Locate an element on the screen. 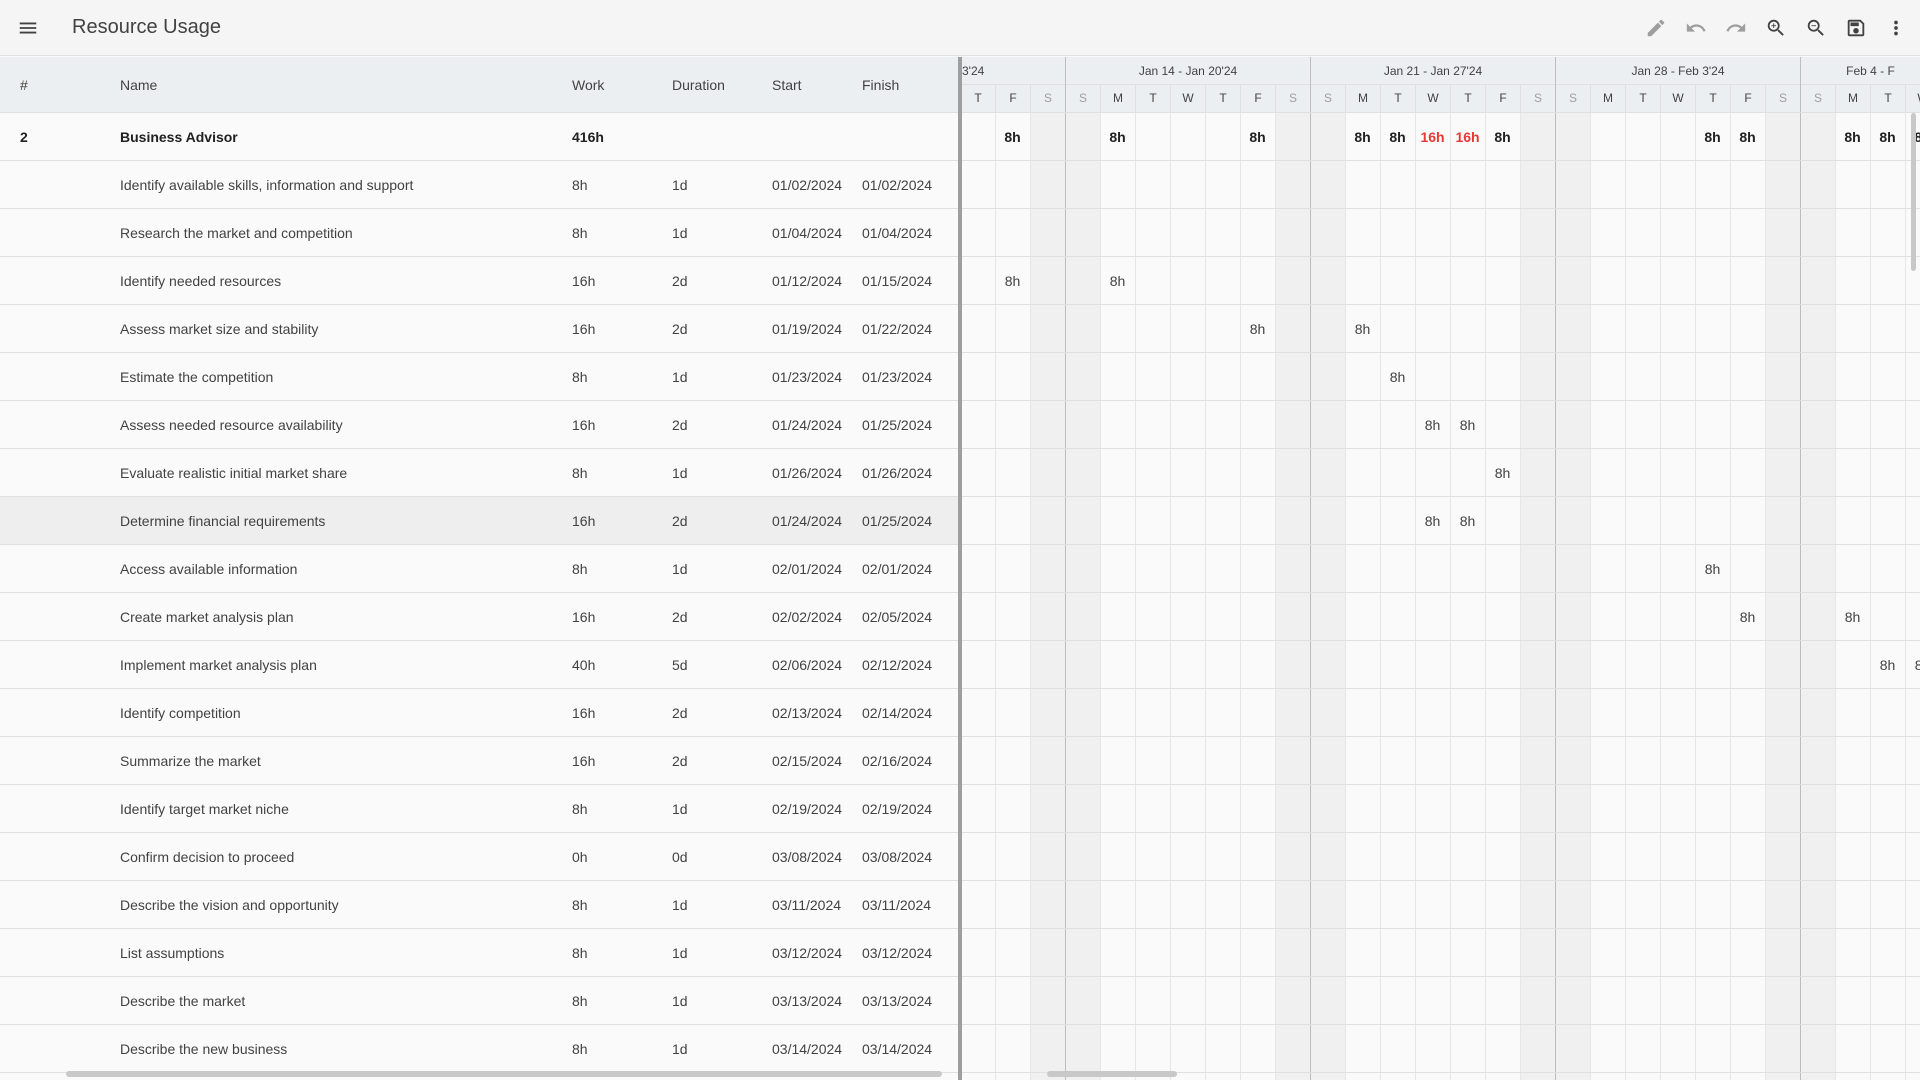 This screenshot has height=1080, width=1920. save-button is located at coordinates (1856, 28).